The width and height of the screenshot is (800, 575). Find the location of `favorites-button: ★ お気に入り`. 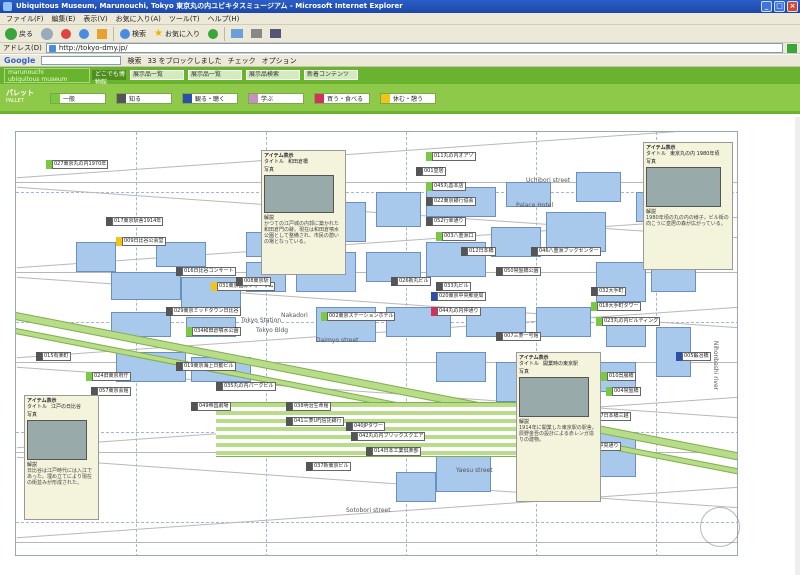

favorites-button: ★ お気に入り is located at coordinates (177, 34).